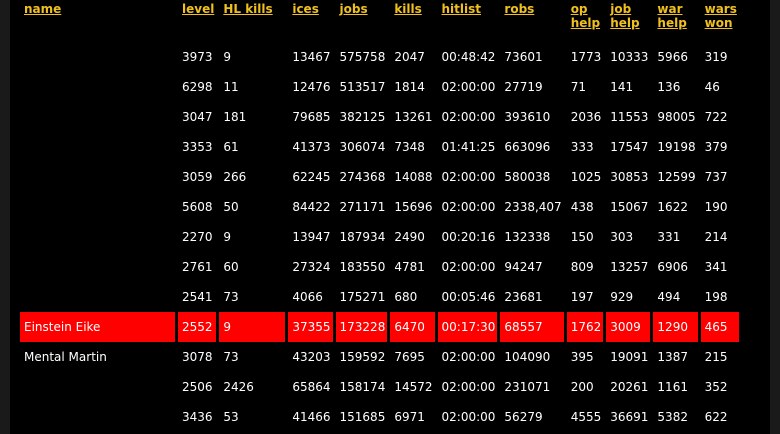 Image resolution: width=780 pixels, height=434 pixels. What do you see at coordinates (716, 297) in the screenshot?
I see `cell-wars-won: 198` at bounding box center [716, 297].